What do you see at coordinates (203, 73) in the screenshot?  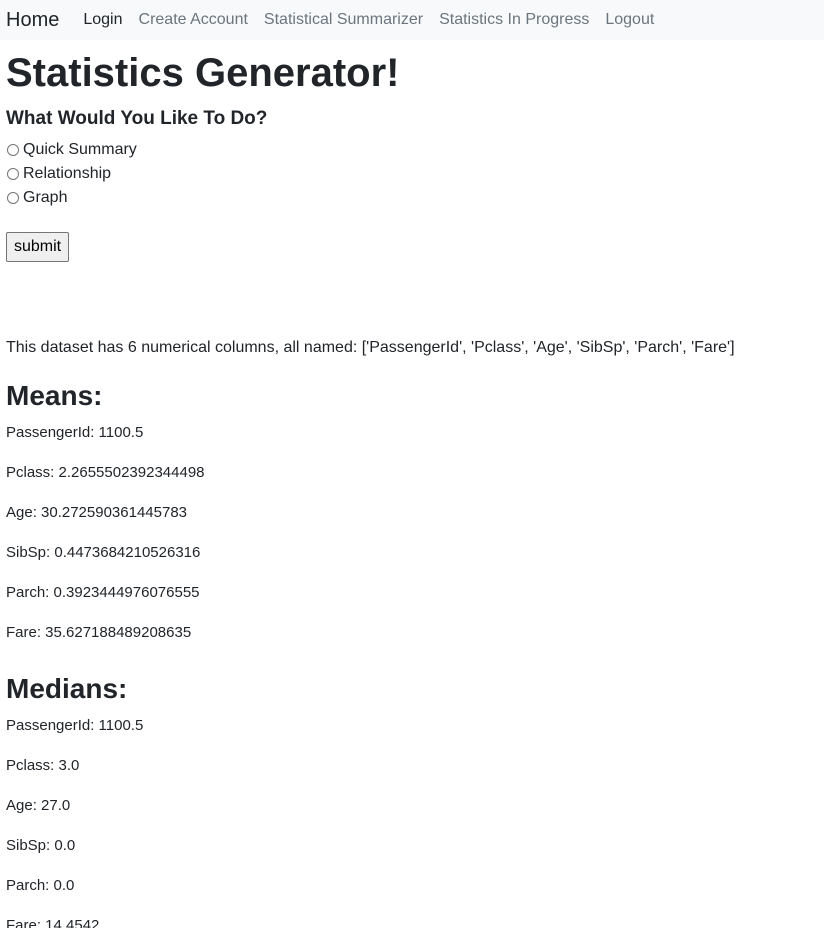 I see `page-title: Statistics Generator!` at bounding box center [203, 73].